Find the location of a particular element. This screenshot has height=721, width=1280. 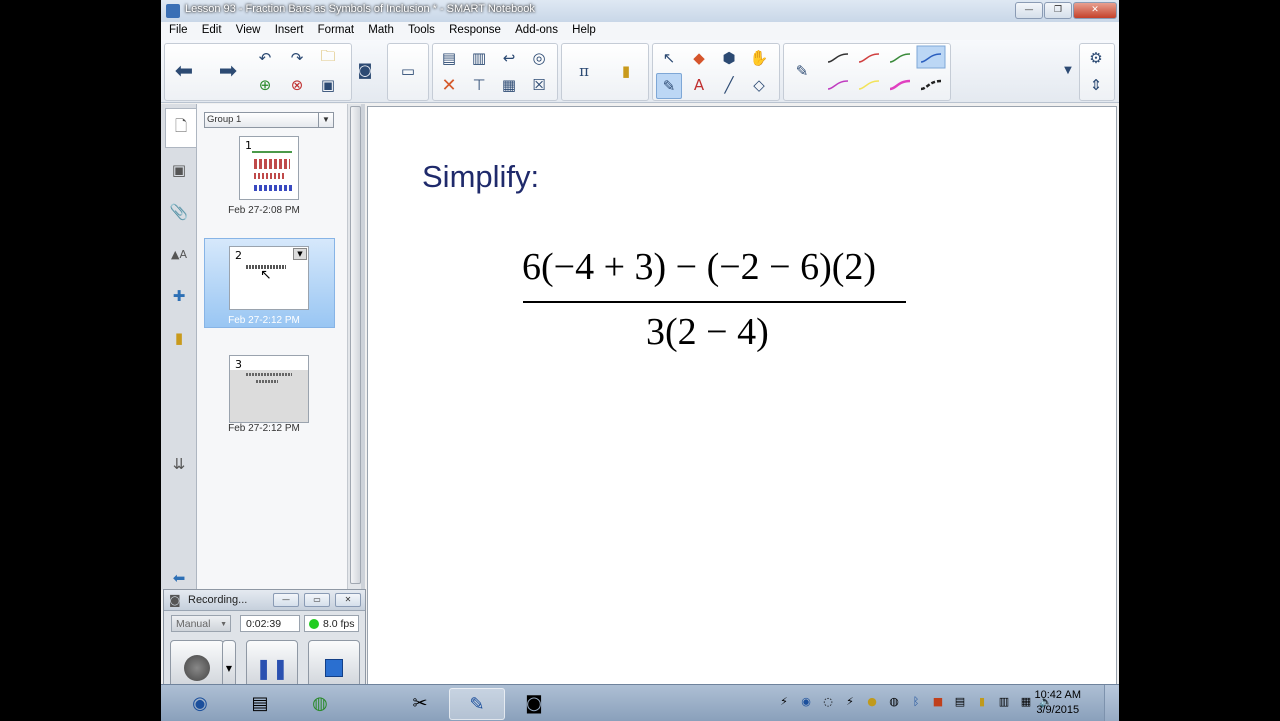

network-icon: ▦ is located at coordinates (1026, 702).